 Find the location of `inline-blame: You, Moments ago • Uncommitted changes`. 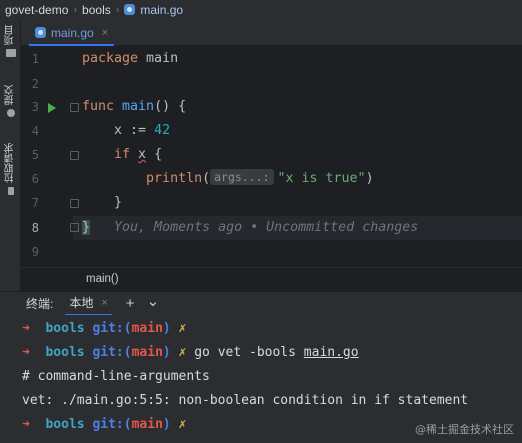

inline-blame: You, Moments ago • Uncommitted changes is located at coordinates (254, 227).